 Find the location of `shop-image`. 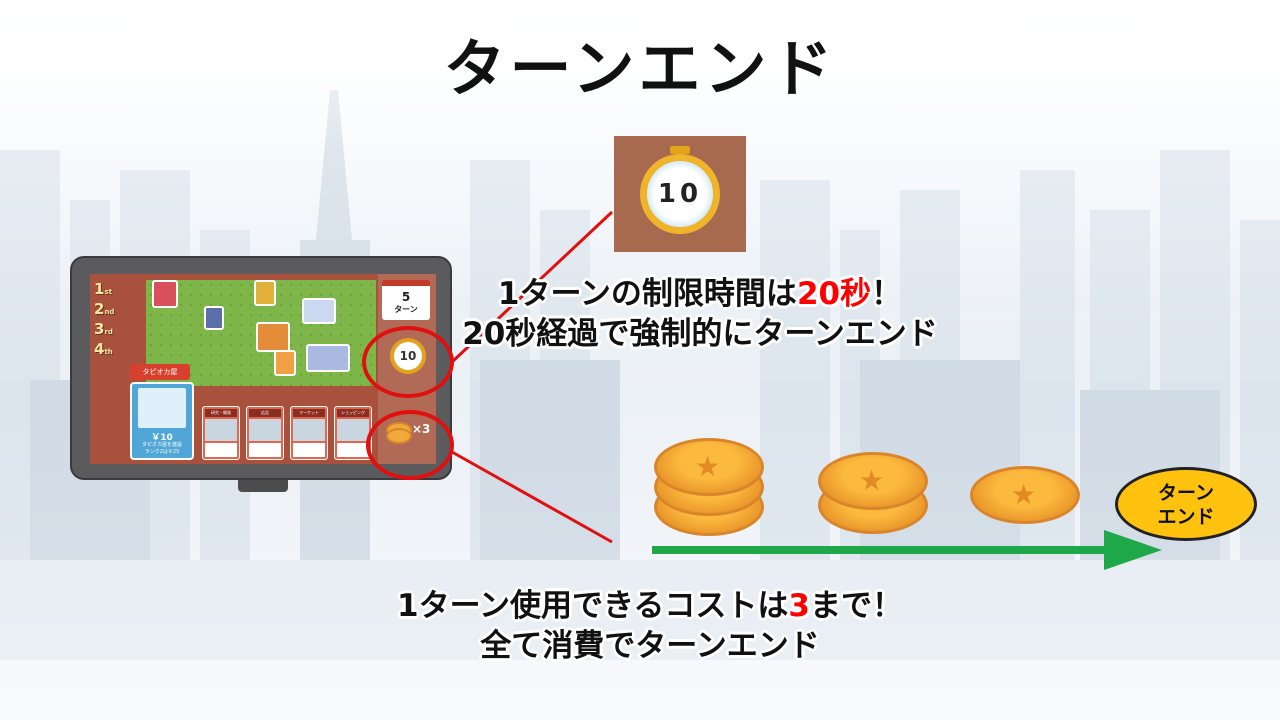

shop-image is located at coordinates (162, 408).